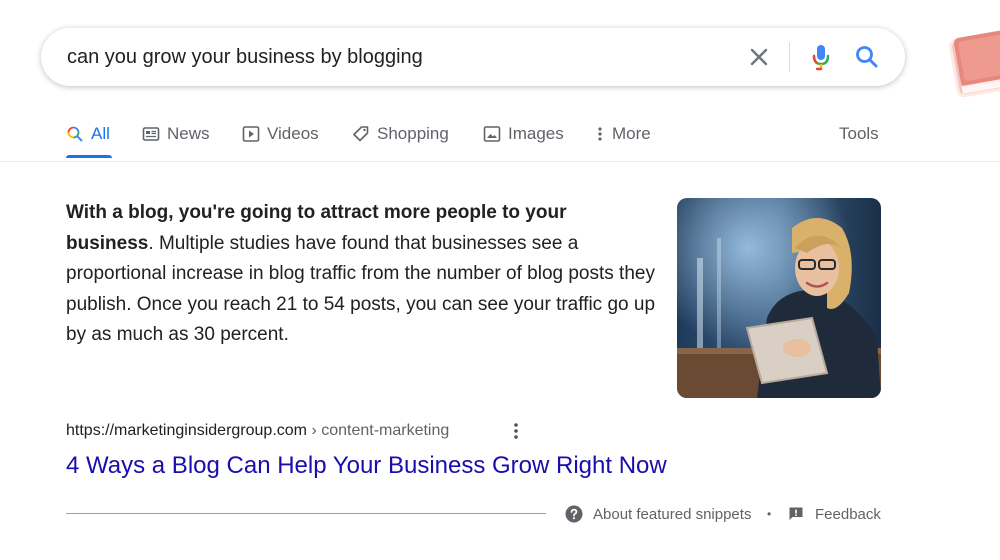 The image size is (1000, 560). I want to click on tools-button: Tools, so click(859, 134).